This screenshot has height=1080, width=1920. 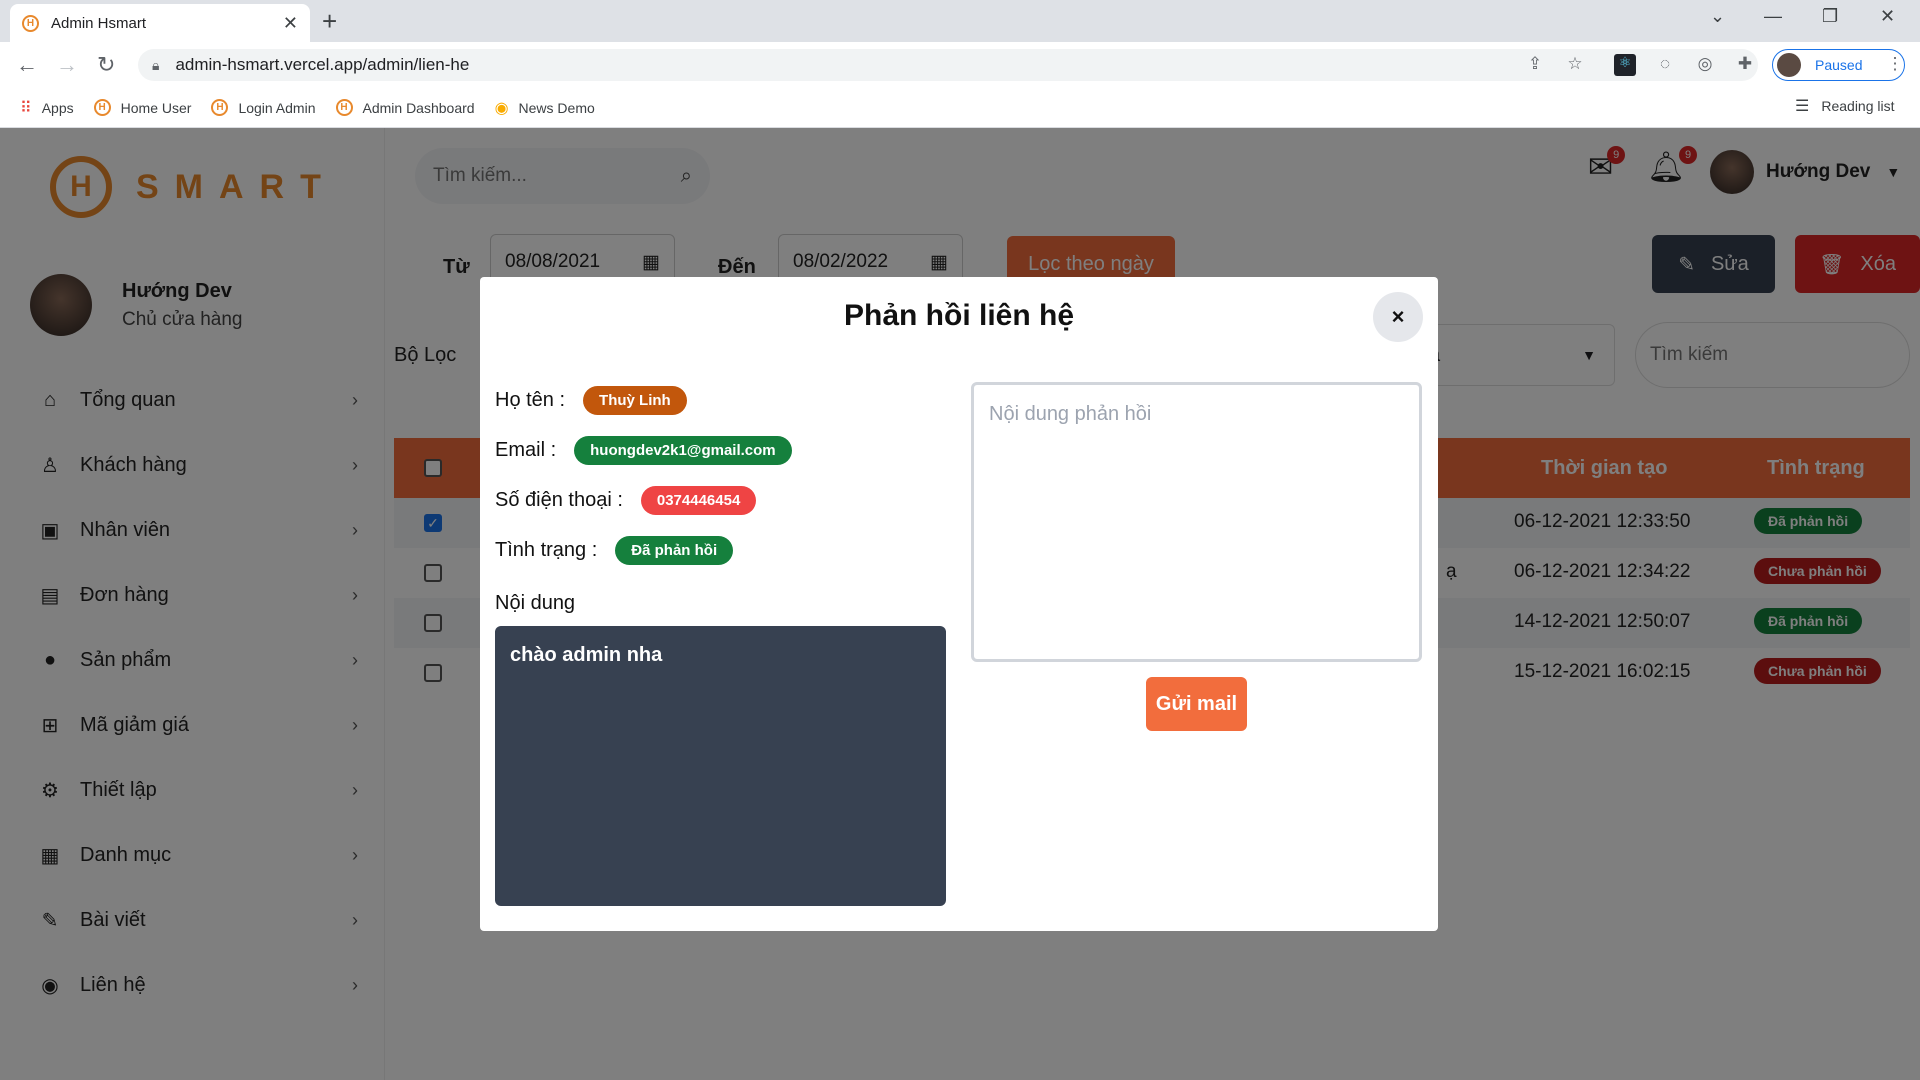 What do you see at coordinates (405, 107) in the screenshot?
I see `bookmark-admin-dashboard: H Admin Dashboard` at bounding box center [405, 107].